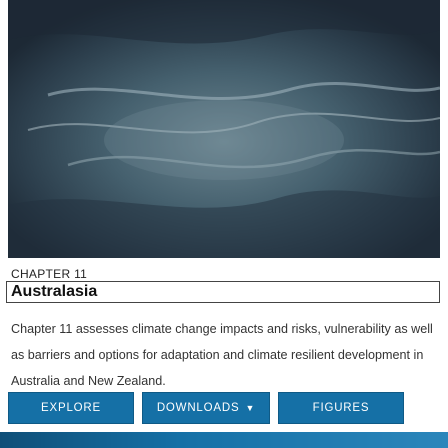 The height and width of the screenshot is (448, 448). What do you see at coordinates (224, 440) in the screenshot?
I see `footer-band` at bounding box center [224, 440].